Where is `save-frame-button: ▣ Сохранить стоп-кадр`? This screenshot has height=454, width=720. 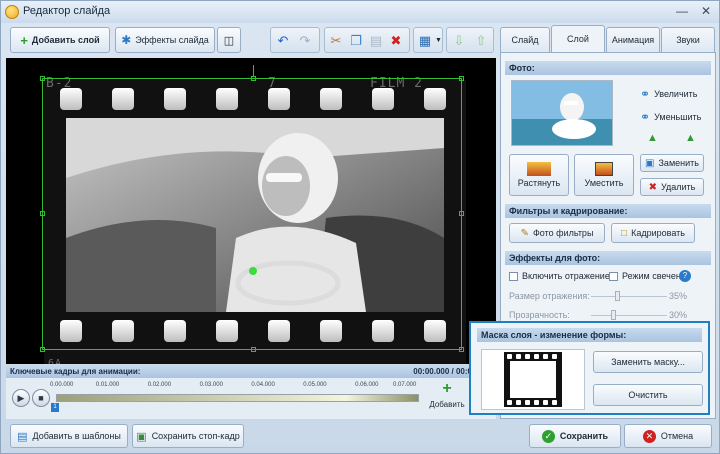
save-frame-button: ▣ Сохранить стоп-кадр is located at coordinates (188, 436).